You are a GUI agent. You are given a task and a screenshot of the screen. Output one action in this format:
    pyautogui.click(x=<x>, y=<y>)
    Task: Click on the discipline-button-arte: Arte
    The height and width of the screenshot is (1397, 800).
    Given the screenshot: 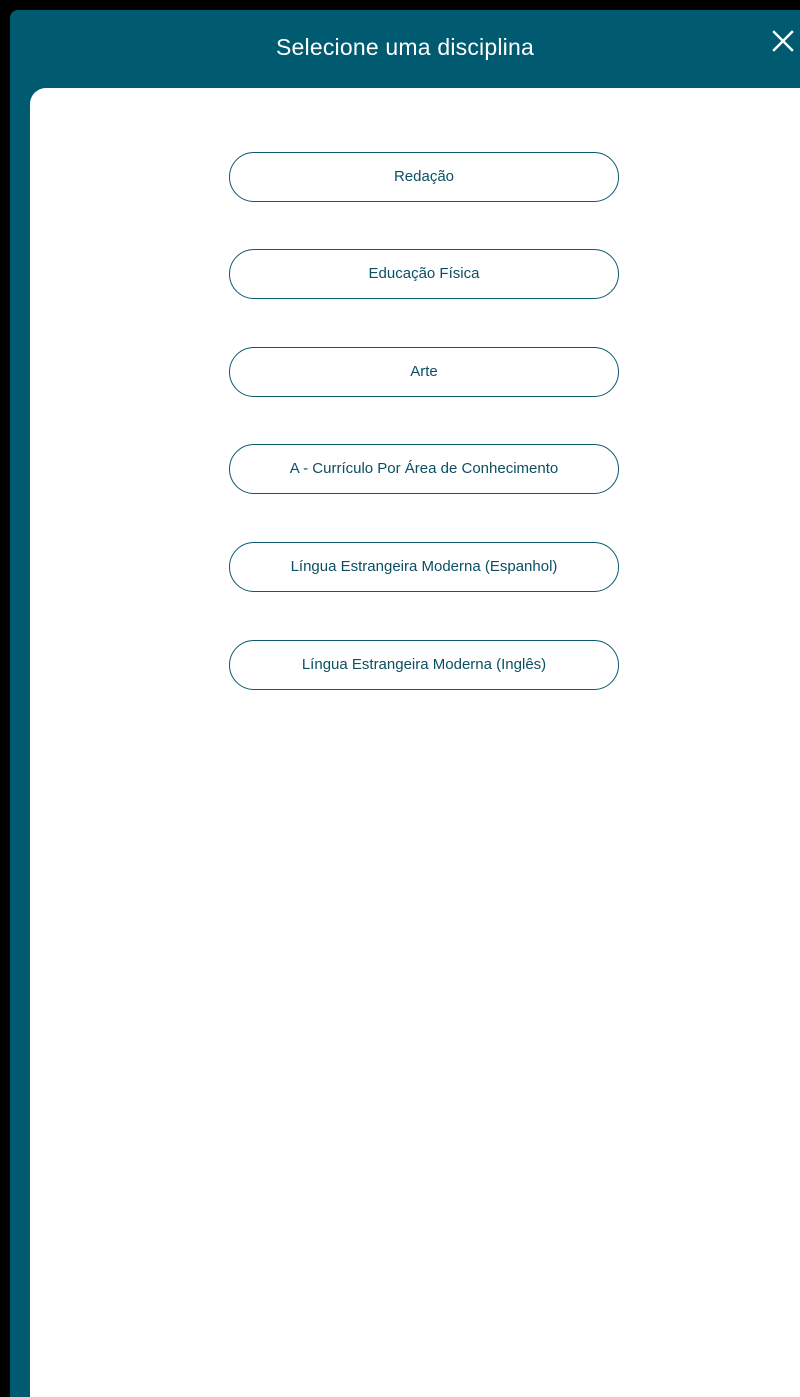 What is the action you would take?
    pyautogui.click(x=424, y=372)
    